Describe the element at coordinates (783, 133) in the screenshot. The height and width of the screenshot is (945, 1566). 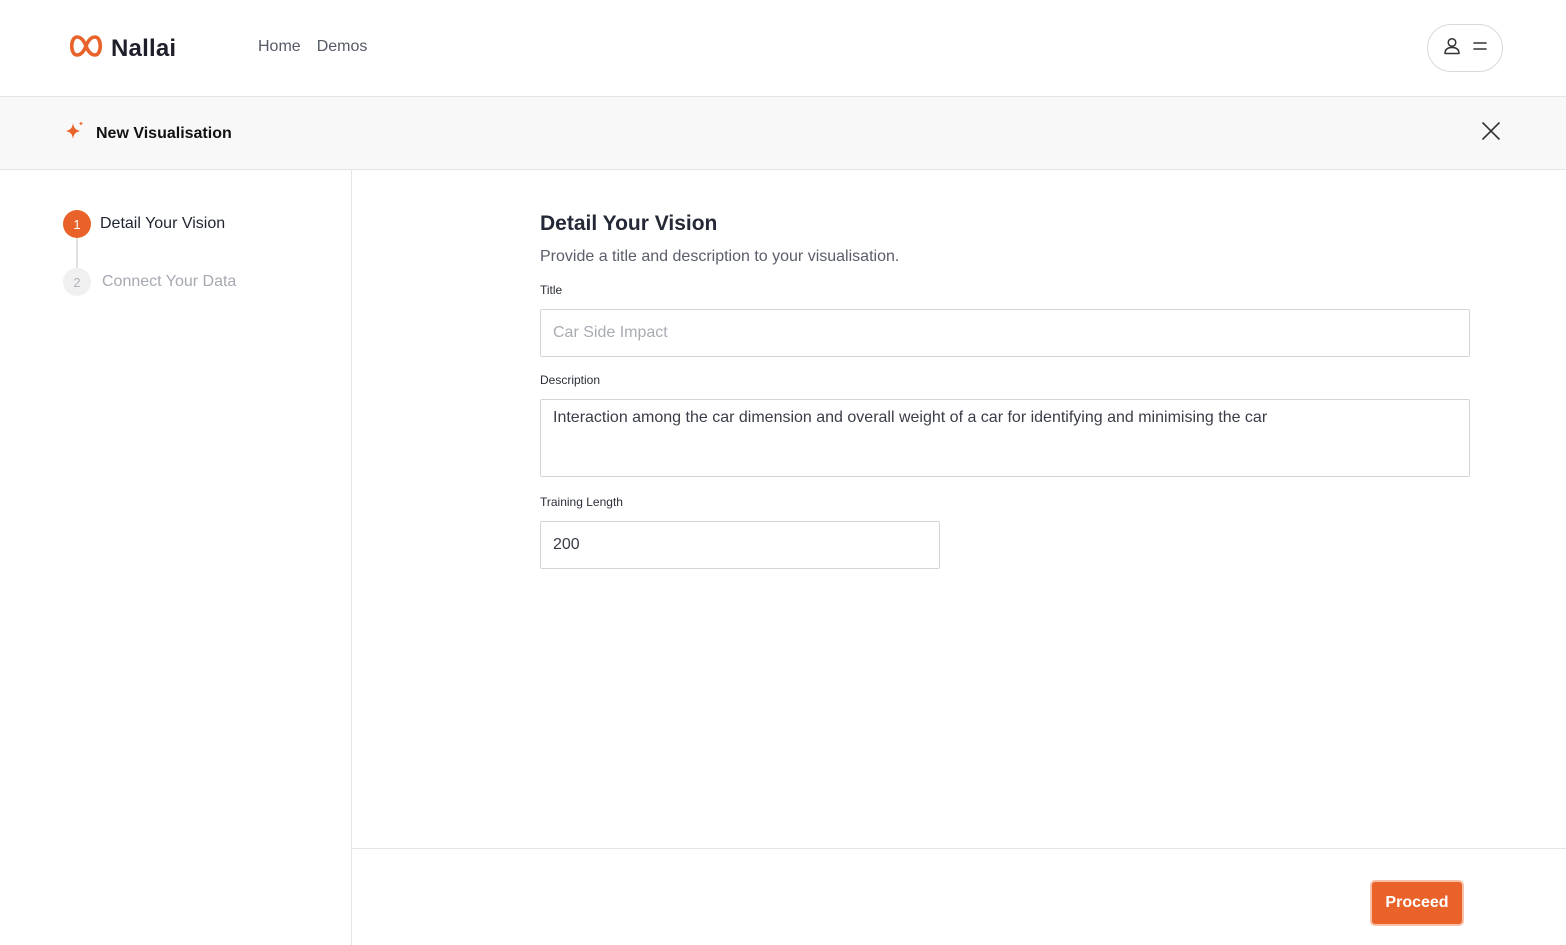
I see `modal-header: New Visualisation` at that location.